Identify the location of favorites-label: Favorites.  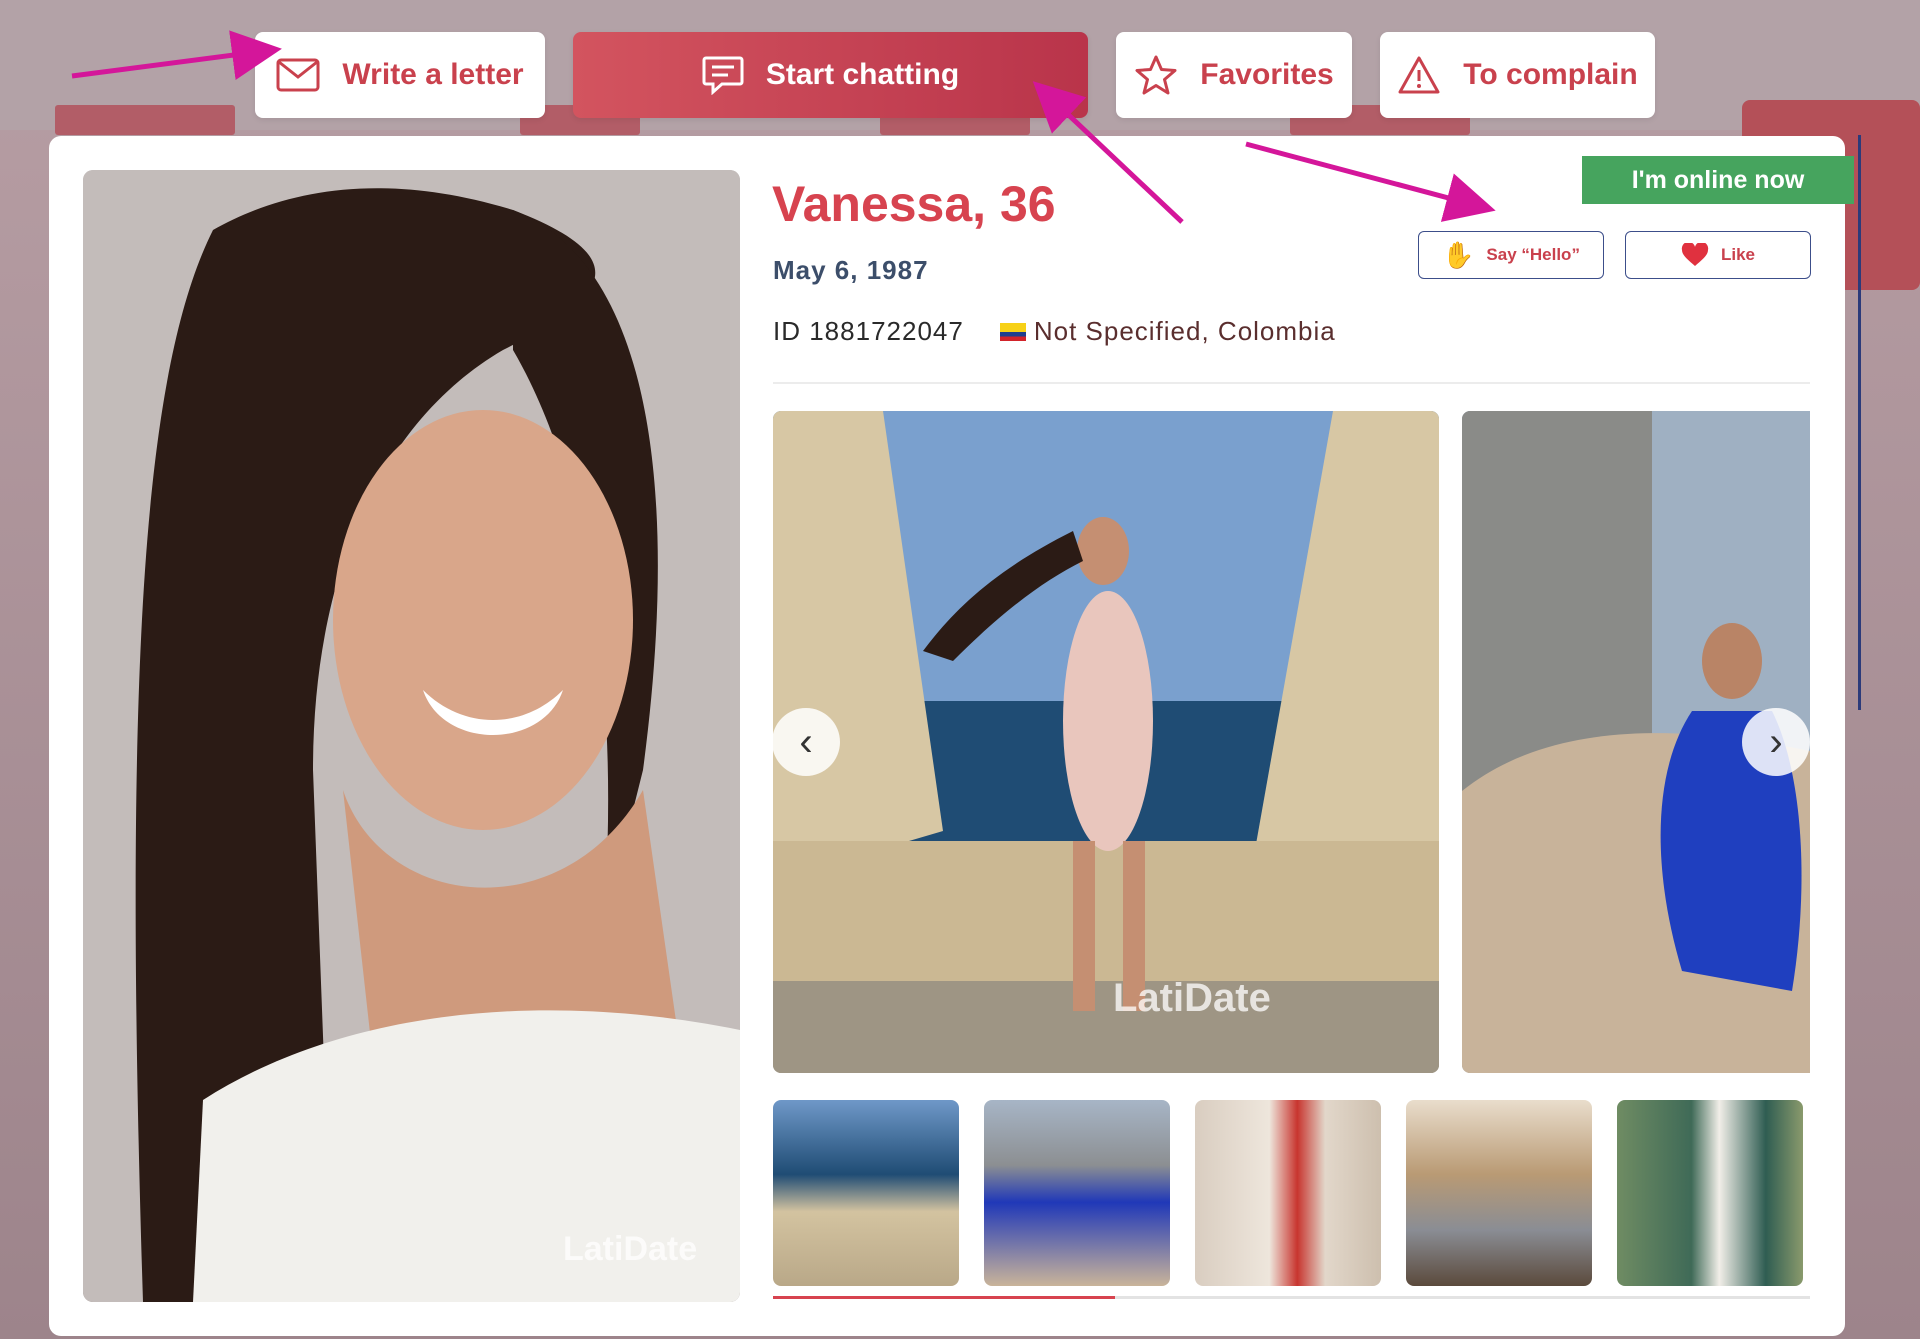
(1267, 74).